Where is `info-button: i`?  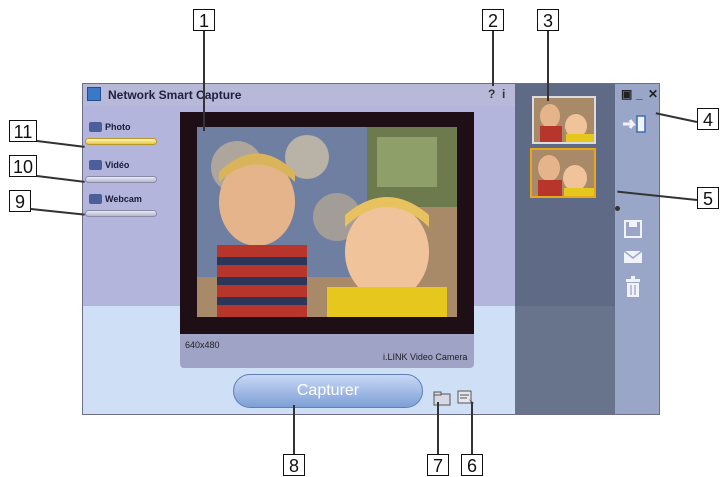 info-button: i is located at coordinates (503, 94).